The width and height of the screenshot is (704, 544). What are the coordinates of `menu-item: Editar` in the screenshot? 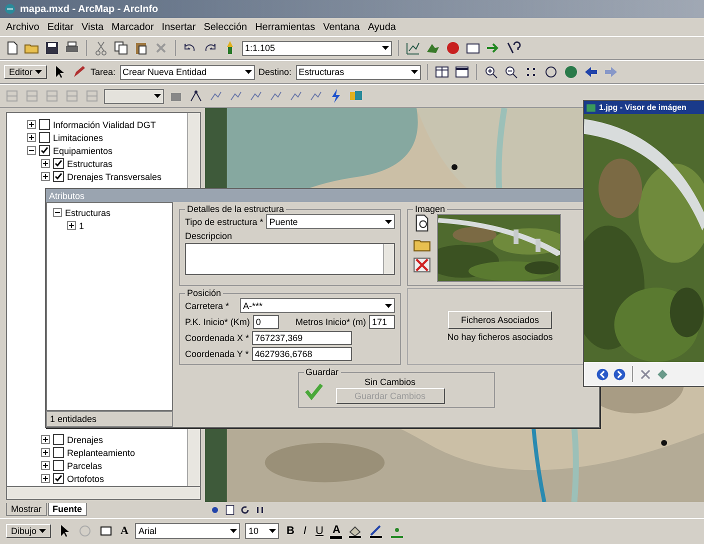 It's located at (60, 27).